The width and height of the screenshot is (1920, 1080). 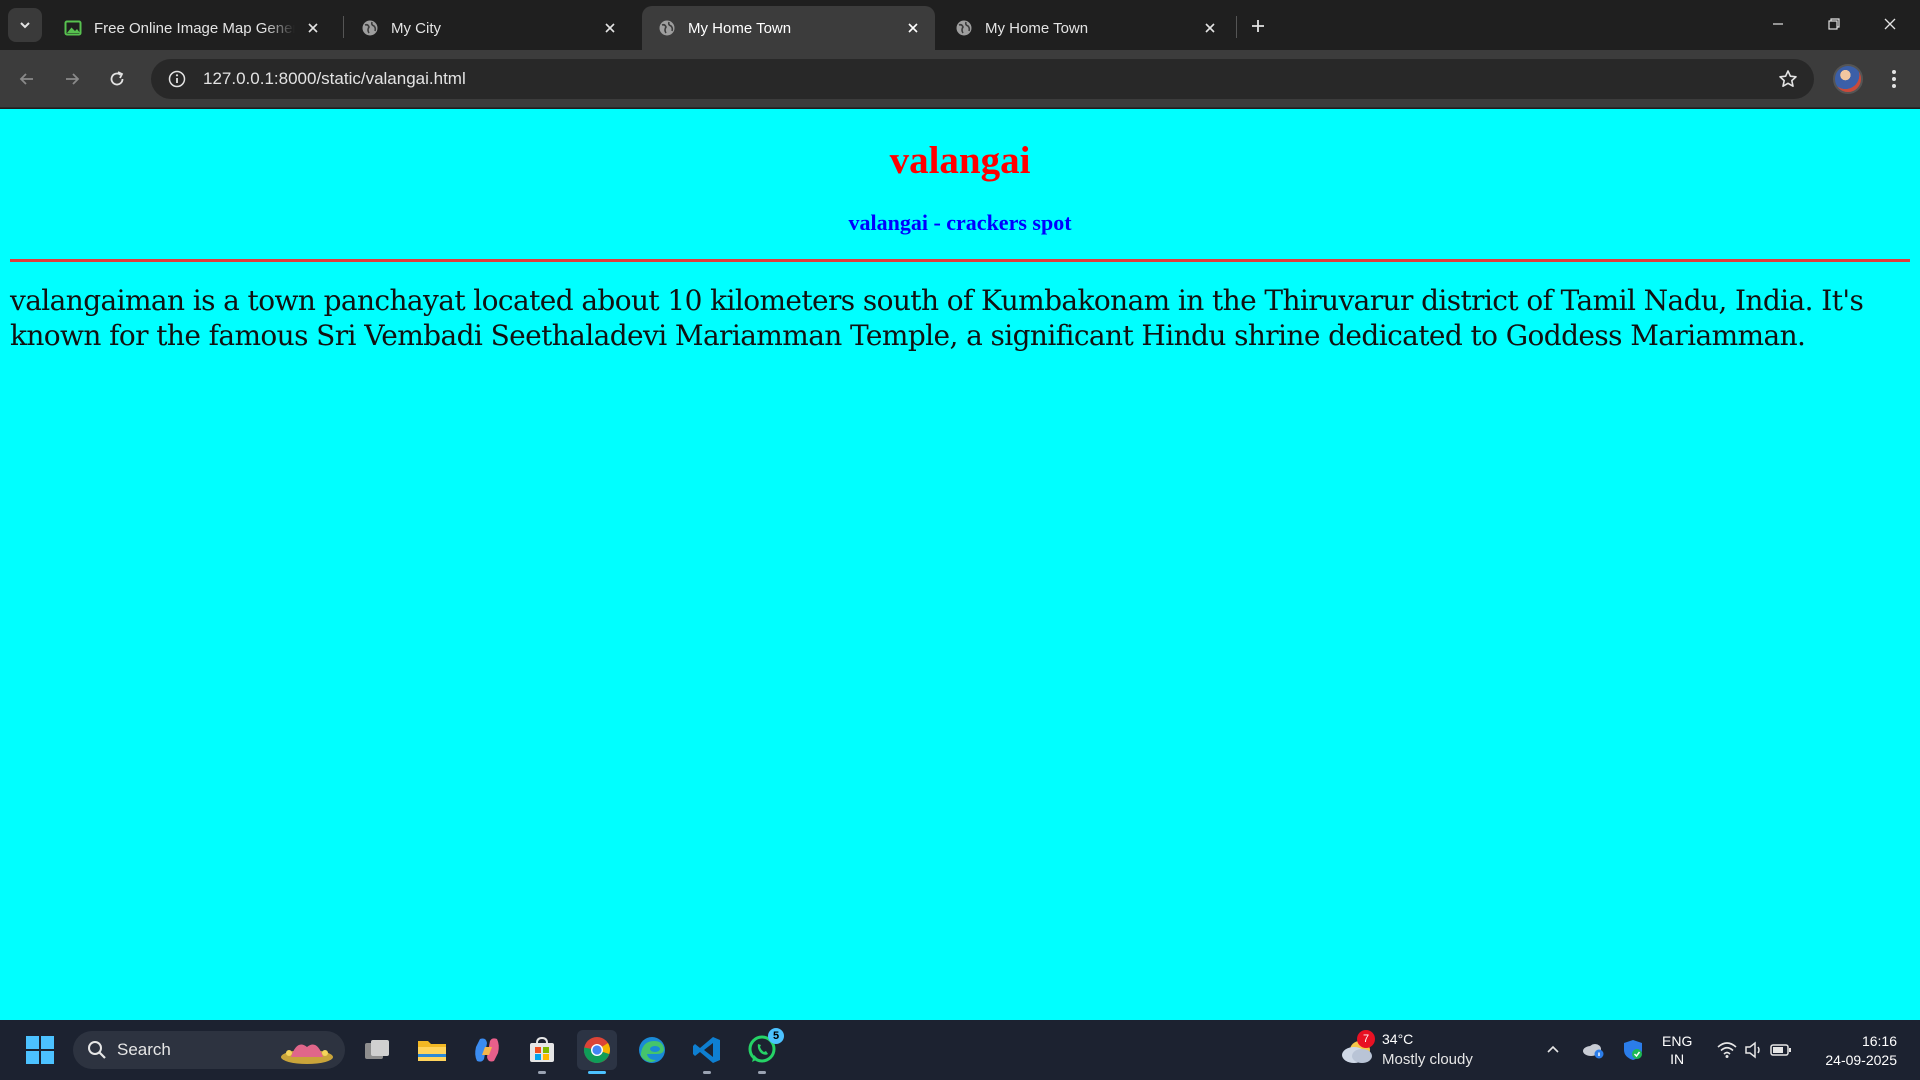 What do you see at coordinates (1420, 1050) in the screenshot?
I see `weather-widget: 7 34°C Mostly cloudy` at bounding box center [1420, 1050].